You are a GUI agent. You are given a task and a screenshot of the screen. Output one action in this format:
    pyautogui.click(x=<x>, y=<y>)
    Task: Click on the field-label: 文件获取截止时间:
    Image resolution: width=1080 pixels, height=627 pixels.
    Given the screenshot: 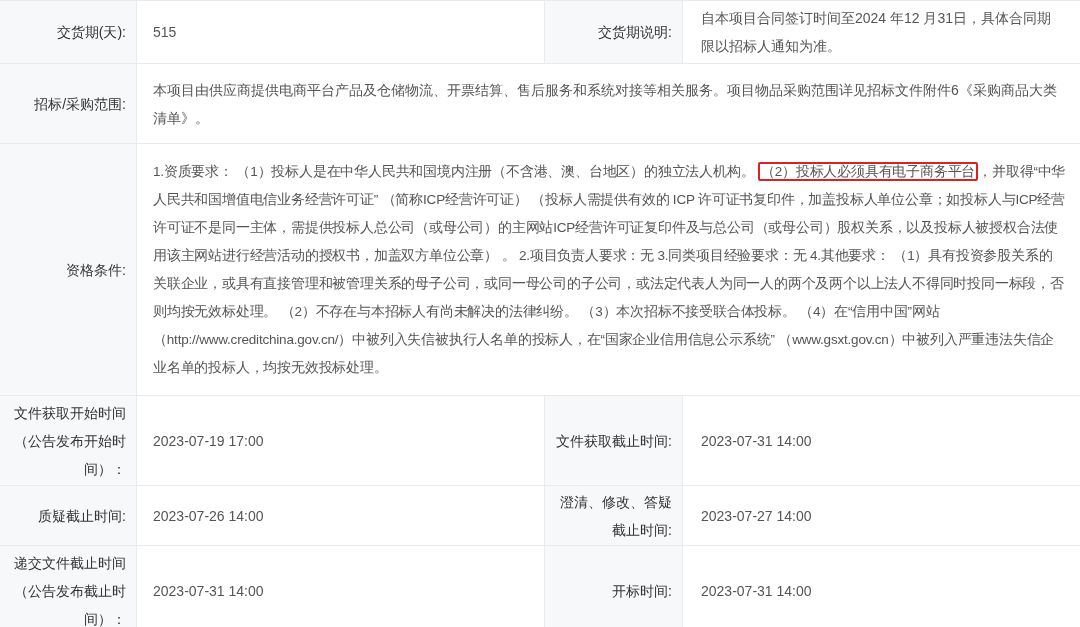 What is the action you would take?
    pyautogui.click(x=614, y=441)
    